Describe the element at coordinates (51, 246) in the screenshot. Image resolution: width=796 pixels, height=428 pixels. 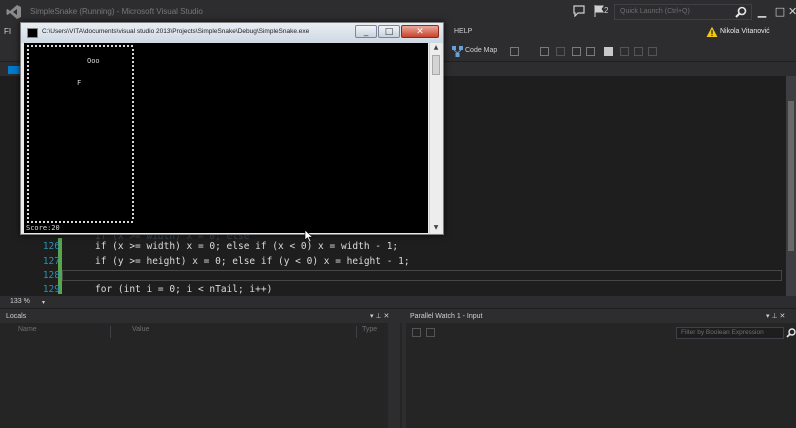
I see `line-number: 126` at that location.